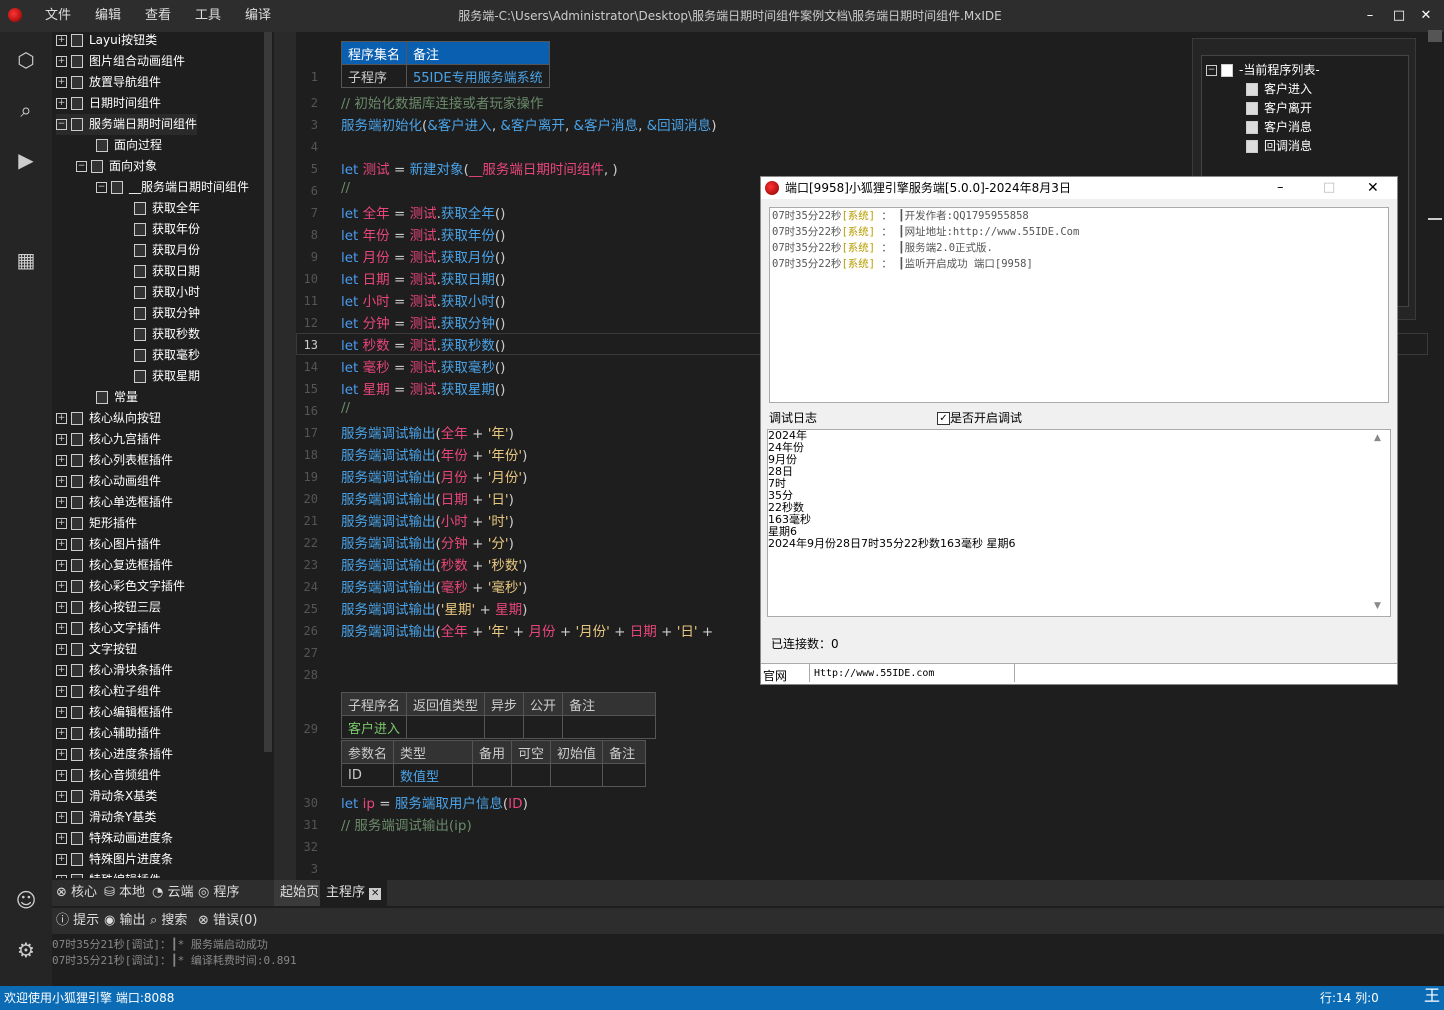  I want to click on code-line: 服务端初始化(&客户进入, &客户离开, &客户消息, &回调消息), so click(528, 124).